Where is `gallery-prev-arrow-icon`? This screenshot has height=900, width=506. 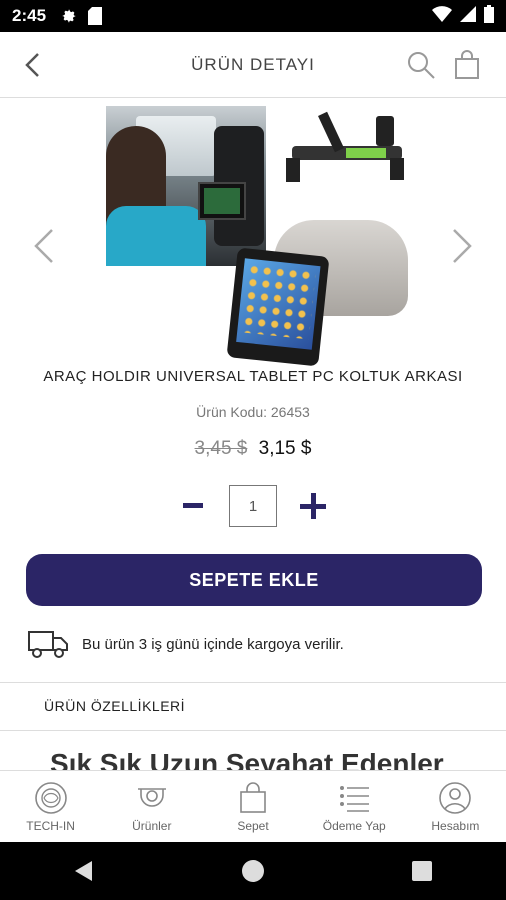
gallery-prev-arrow-icon is located at coordinates (43, 246).